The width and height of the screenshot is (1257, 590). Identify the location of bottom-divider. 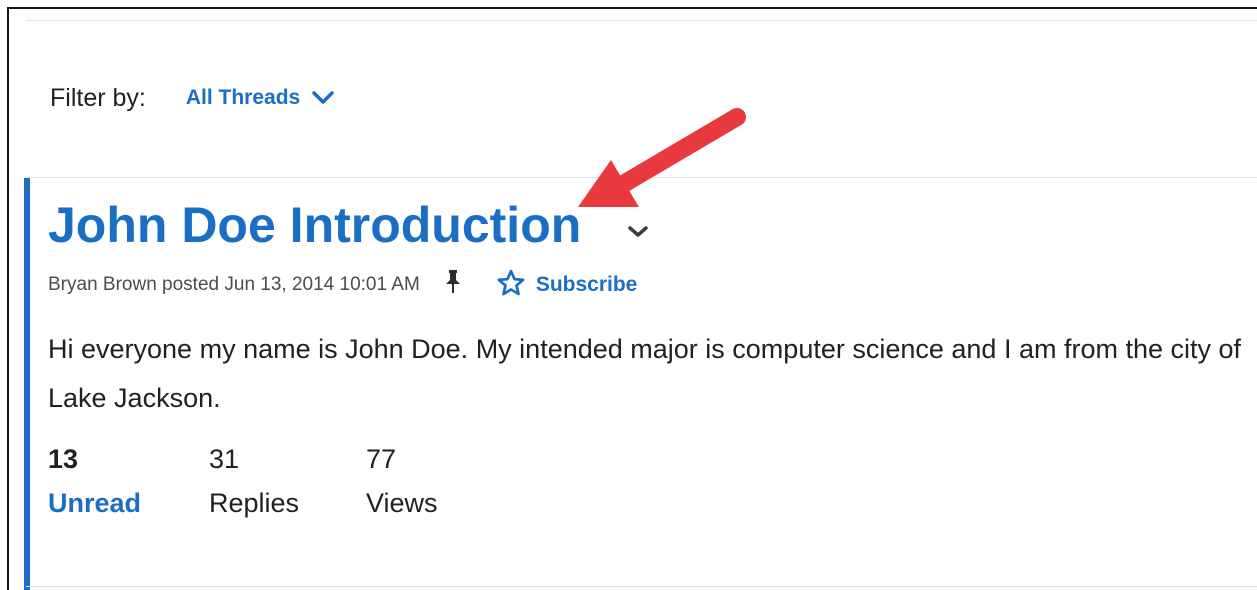
(641, 586).